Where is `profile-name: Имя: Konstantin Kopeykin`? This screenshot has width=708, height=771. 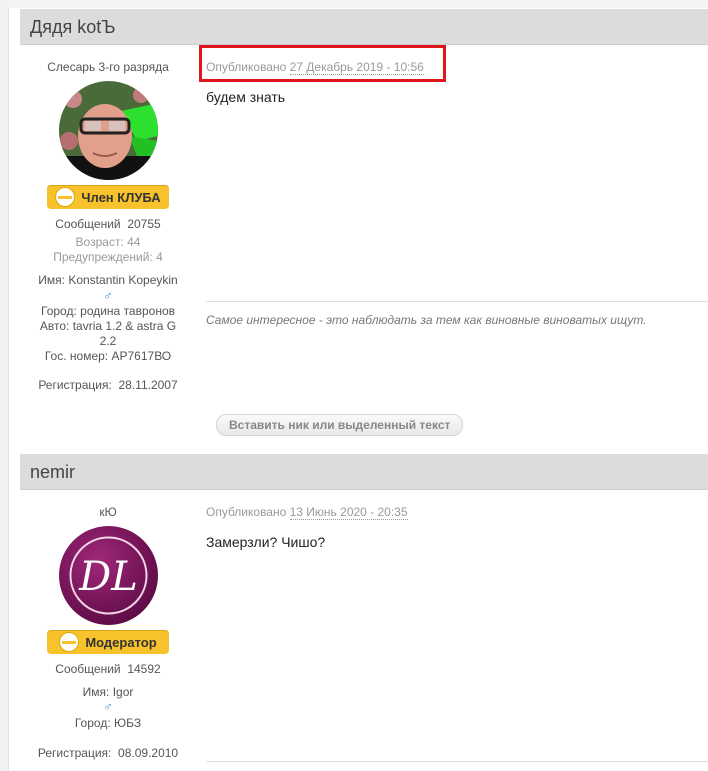 profile-name: Имя: Konstantin Kopeykin is located at coordinates (108, 280).